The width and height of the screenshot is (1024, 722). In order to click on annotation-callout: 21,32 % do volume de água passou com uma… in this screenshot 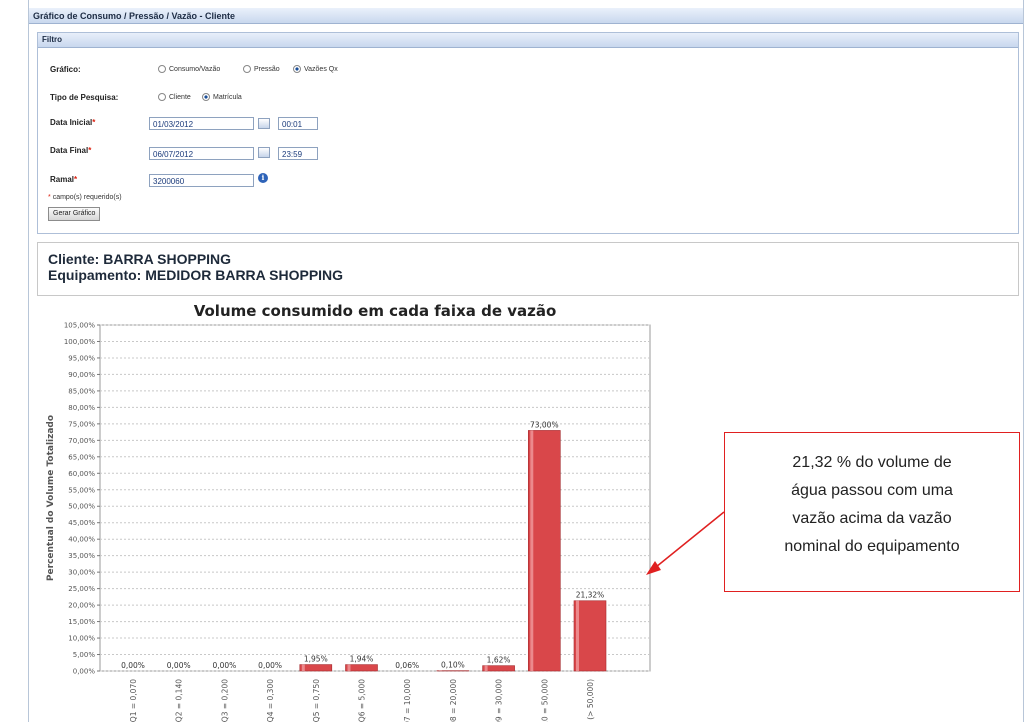, I will do `click(872, 512)`.